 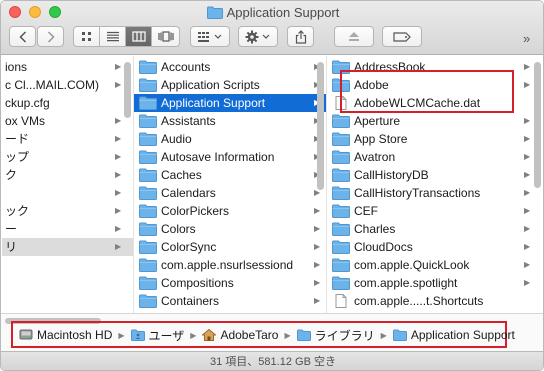 I want to click on chevron-right-icon: ▶, so click(x=383, y=335).